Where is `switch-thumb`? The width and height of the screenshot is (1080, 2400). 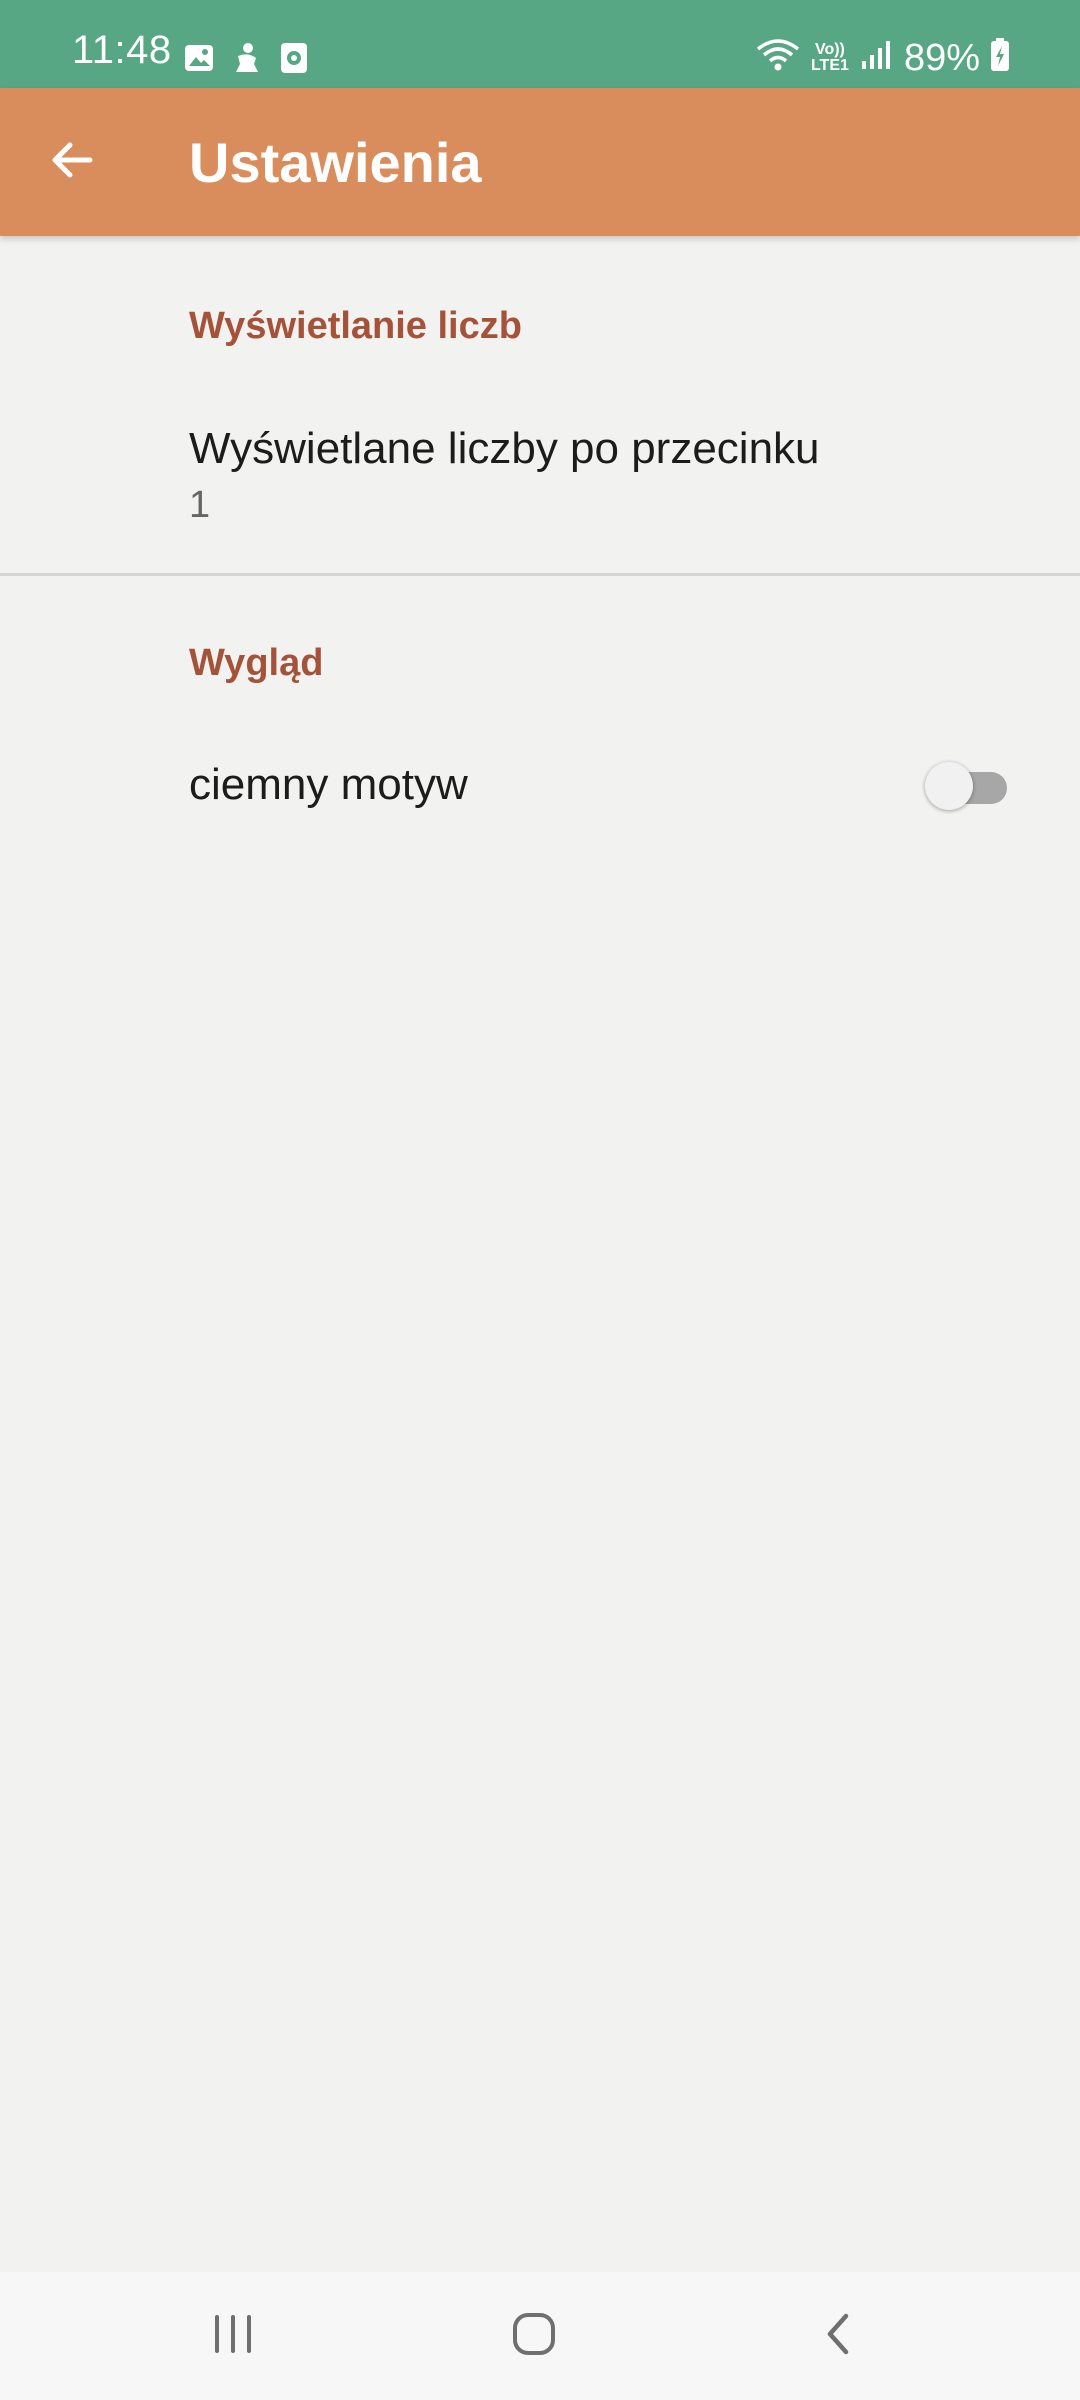
switch-thumb is located at coordinates (949, 786).